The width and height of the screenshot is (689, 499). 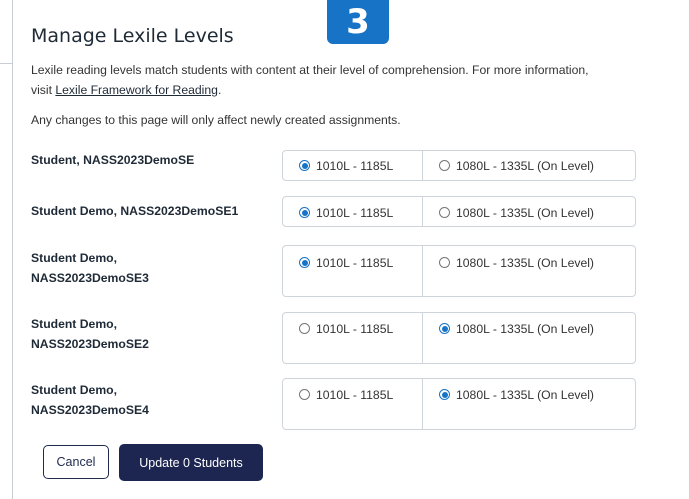 I want to click on cancel-button: Cancel, so click(x=76, y=462).